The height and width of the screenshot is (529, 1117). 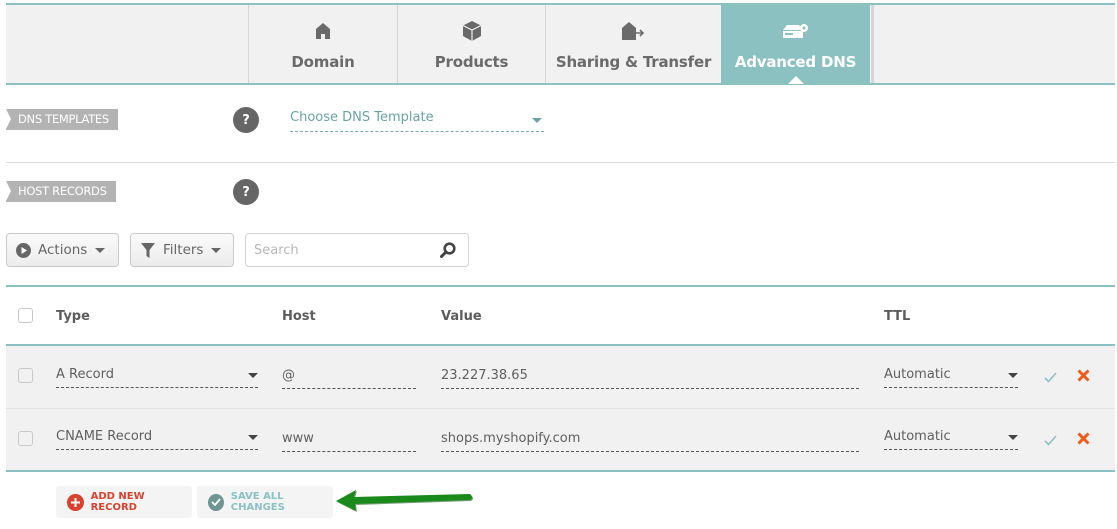 I want to click on host-input: @, so click(x=349, y=378).